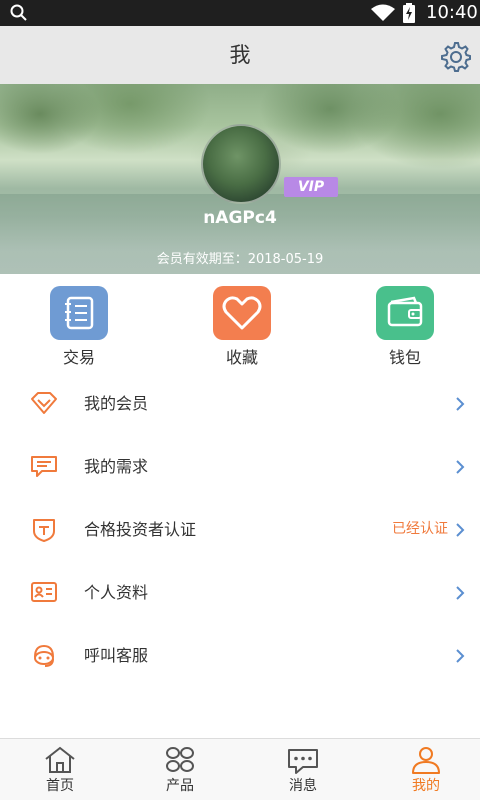 The height and width of the screenshot is (800, 480). What do you see at coordinates (404, 357) in the screenshot?
I see `wallet-label: 钱包` at bounding box center [404, 357].